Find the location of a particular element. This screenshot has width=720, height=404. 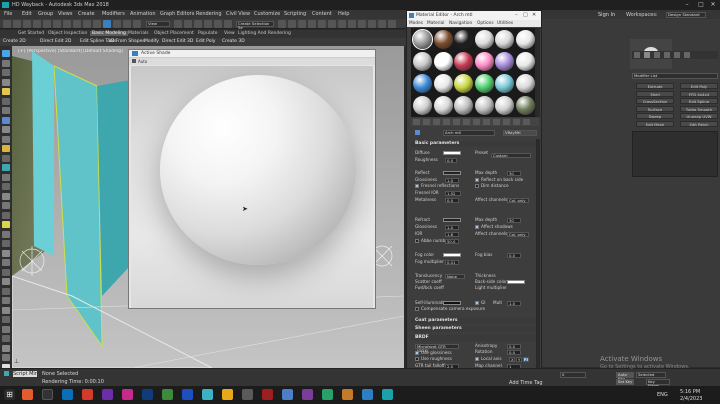

ribbon-tab-basic-modeling: Basic Modeling is located at coordinates (109, 33).